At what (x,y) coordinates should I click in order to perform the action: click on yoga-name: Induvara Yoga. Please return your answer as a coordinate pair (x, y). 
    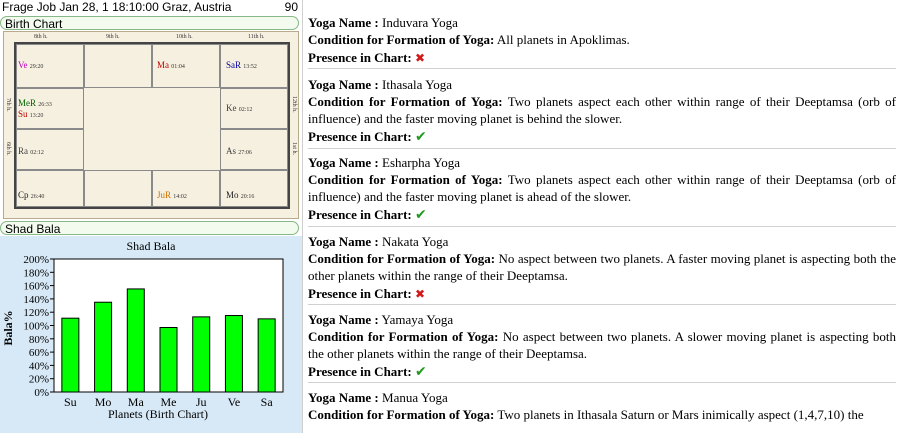
    Looking at the image, I should click on (420, 22).